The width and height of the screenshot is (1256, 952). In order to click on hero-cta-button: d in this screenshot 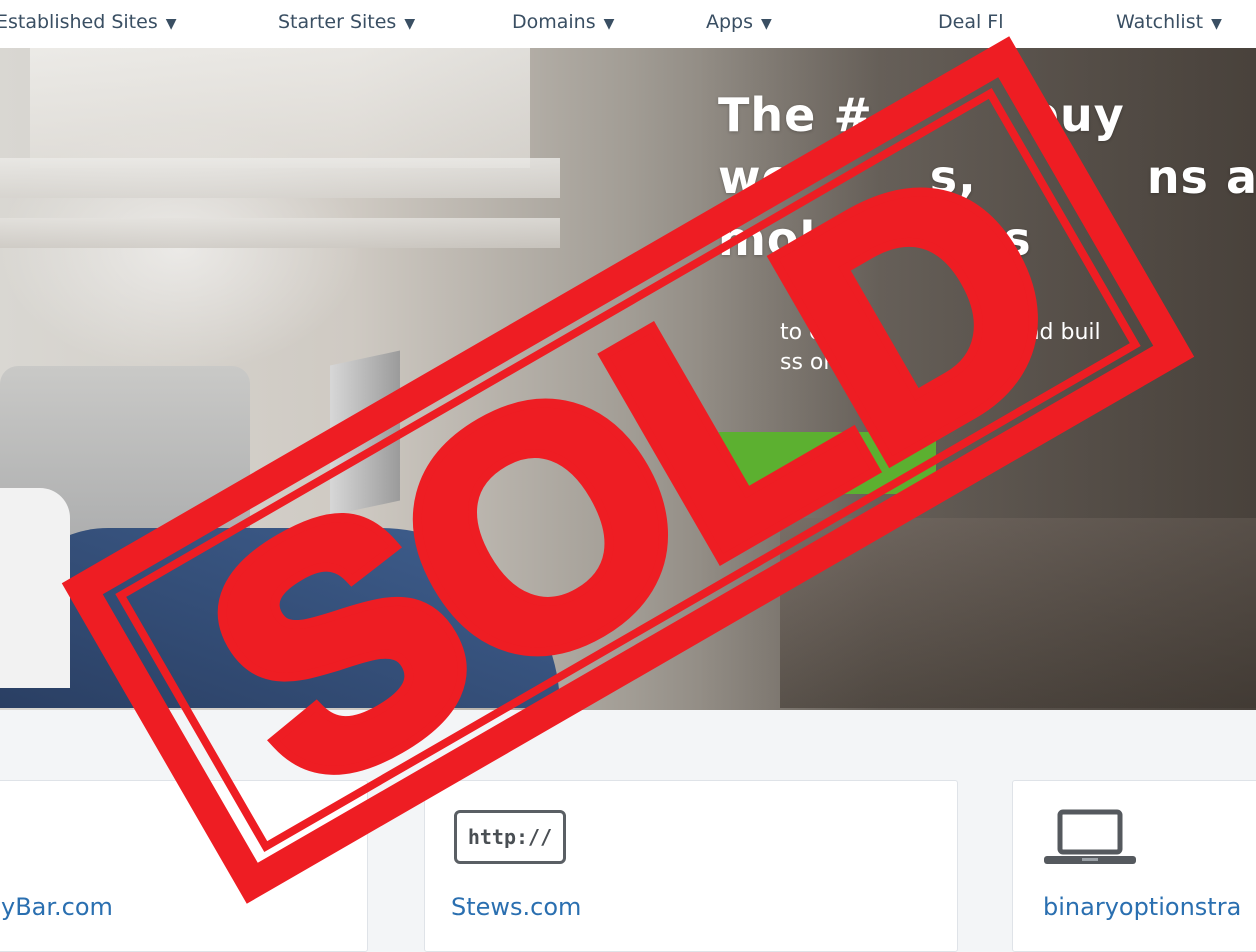, I will do `click(827, 463)`.